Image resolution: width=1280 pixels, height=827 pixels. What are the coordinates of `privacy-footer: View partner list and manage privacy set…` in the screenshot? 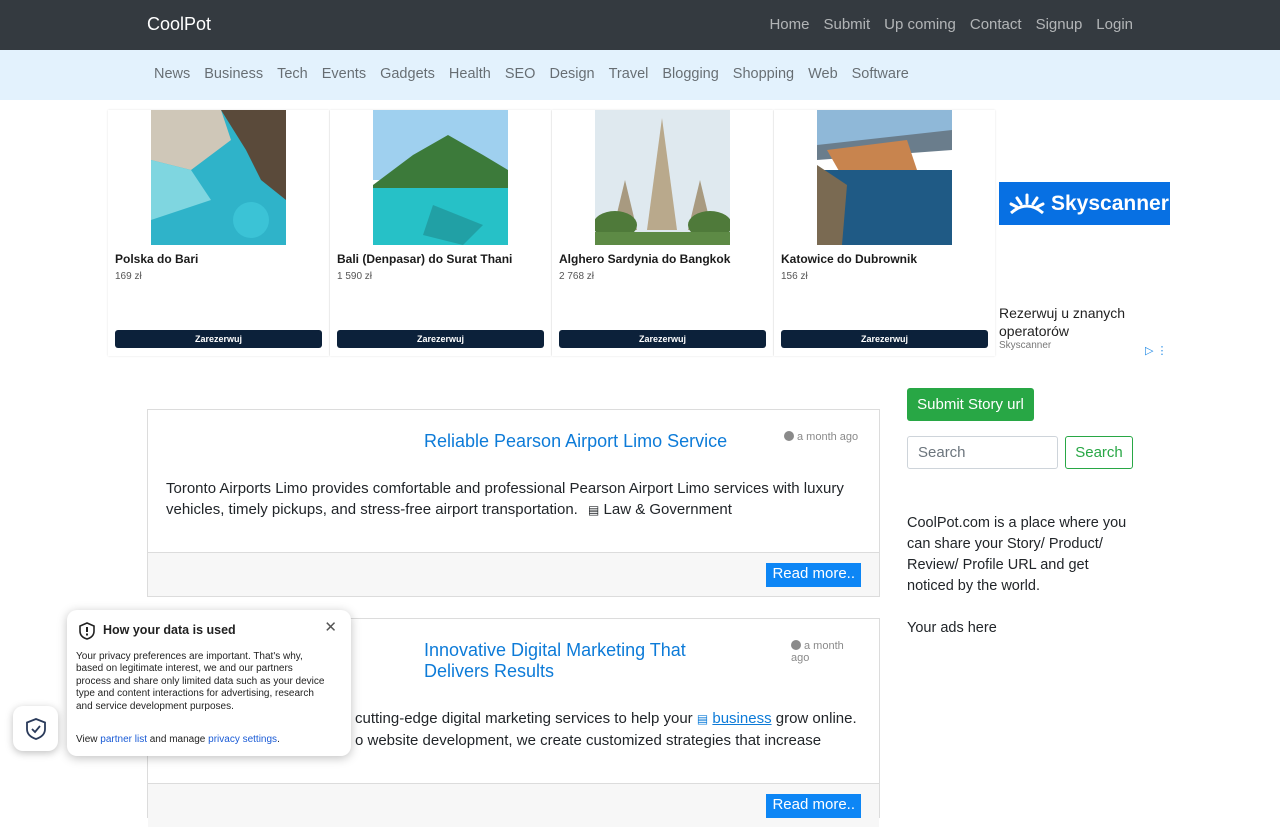 It's located at (178, 739).